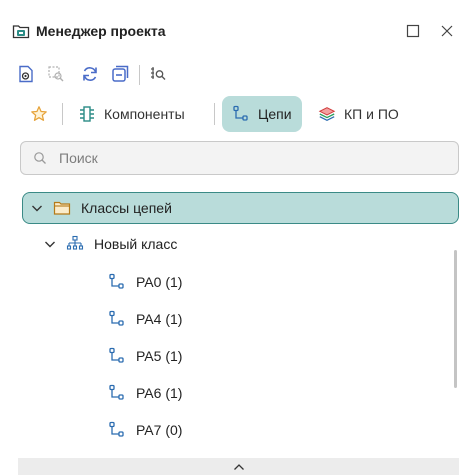  What do you see at coordinates (75, 244) in the screenshot?
I see `hierarchy-icon` at bounding box center [75, 244].